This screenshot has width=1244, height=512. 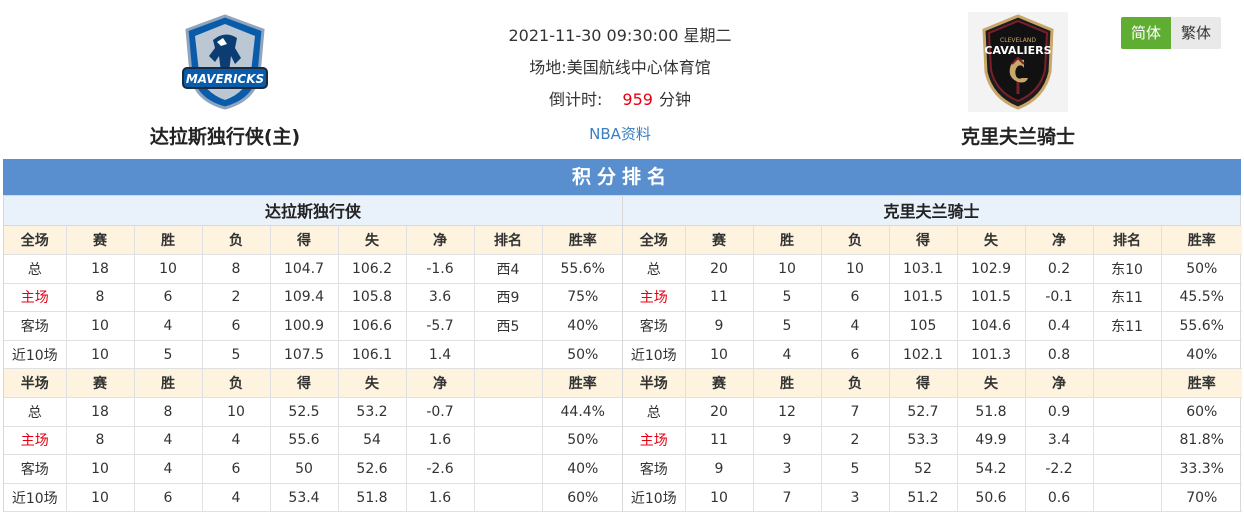 What do you see at coordinates (620, 100) in the screenshot?
I see `match-countdown: 倒计时: 959 分钟` at bounding box center [620, 100].